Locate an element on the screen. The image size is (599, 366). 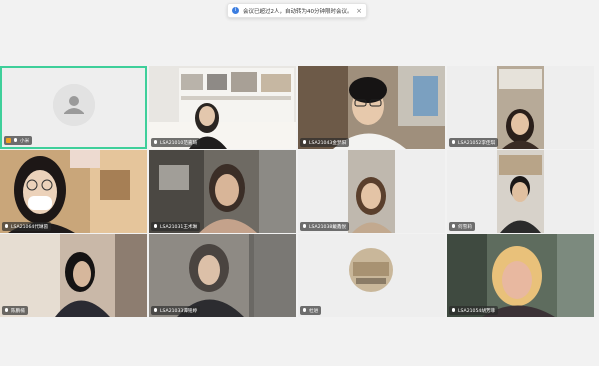
participant-label: LSA21054胡芳菲 is located at coordinates (474, 310).